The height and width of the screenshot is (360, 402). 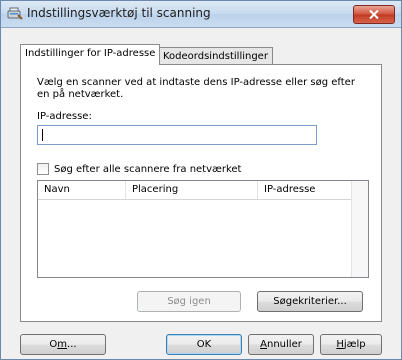 I want to click on ip-address-label: IP-adresse:, so click(x=64, y=116).